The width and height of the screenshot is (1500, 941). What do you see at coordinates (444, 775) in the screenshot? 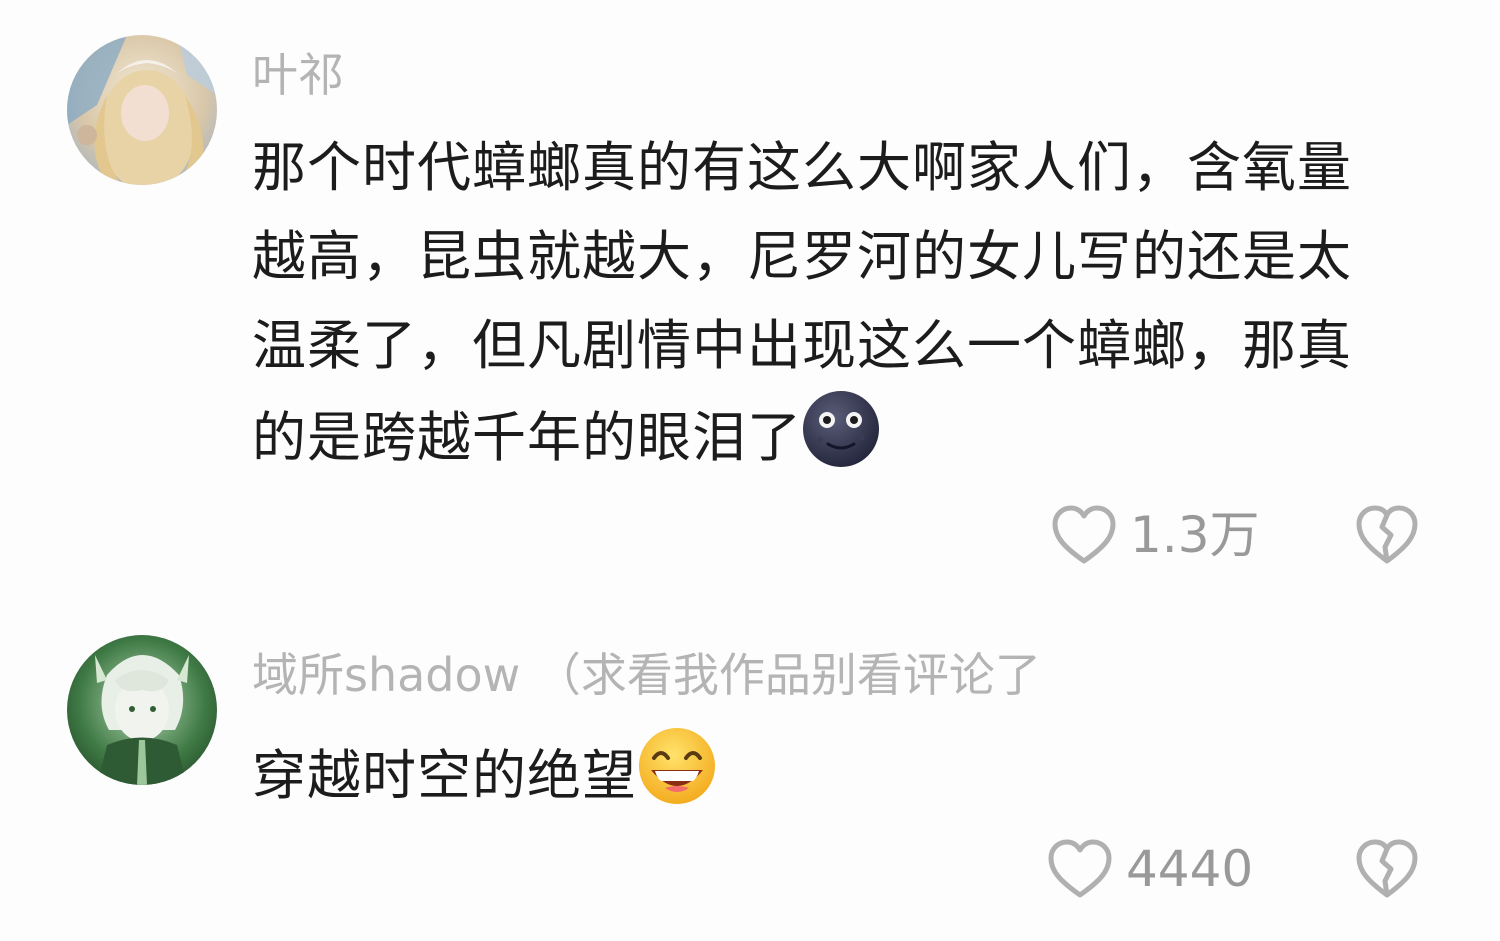
I see `comment-text-content: 穿越时空的绝望` at bounding box center [444, 775].